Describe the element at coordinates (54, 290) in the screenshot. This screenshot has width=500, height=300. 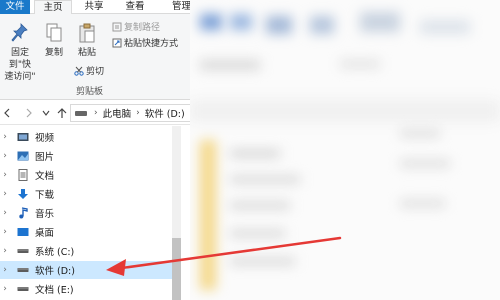
I see `nav-tree-label: 文档 (E:)` at that location.